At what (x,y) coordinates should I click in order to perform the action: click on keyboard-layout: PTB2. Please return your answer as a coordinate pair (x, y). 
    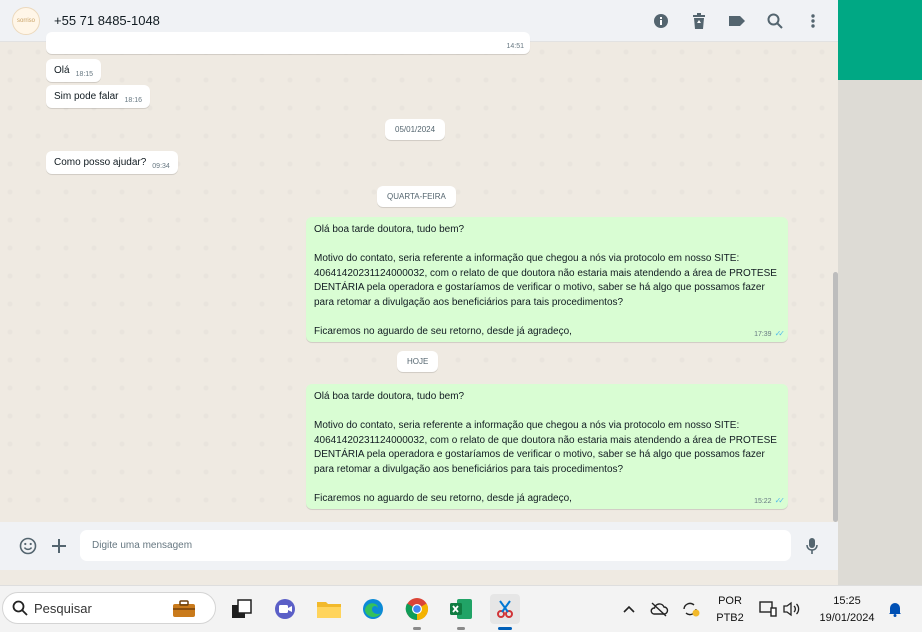
    Looking at the image, I should click on (730, 618).